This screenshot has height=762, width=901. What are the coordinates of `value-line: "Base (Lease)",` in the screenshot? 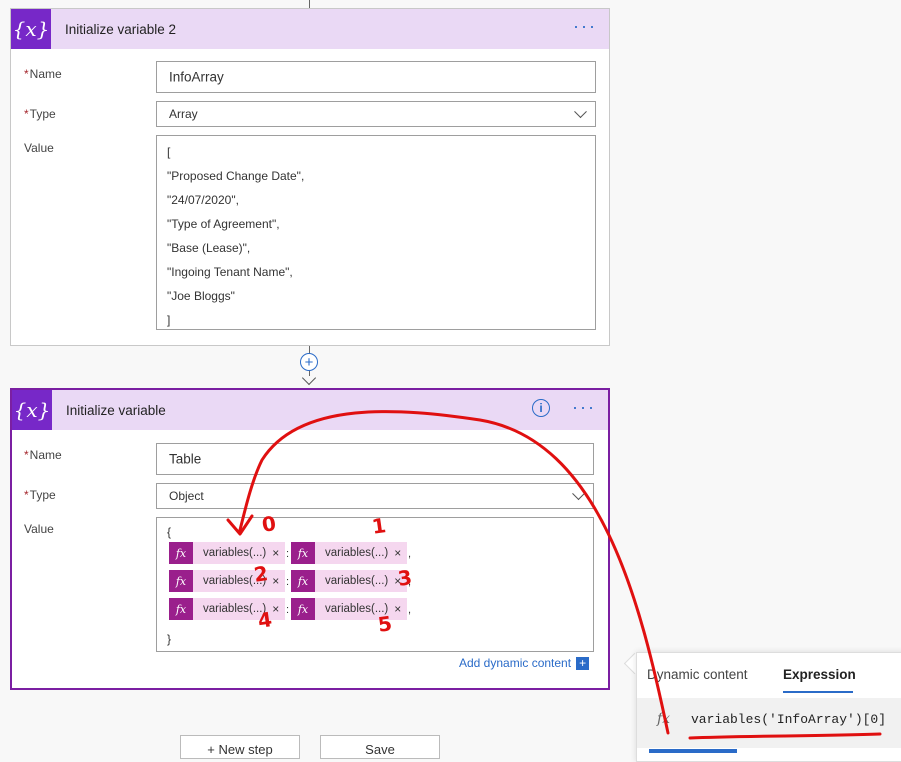 It's located at (209, 248).